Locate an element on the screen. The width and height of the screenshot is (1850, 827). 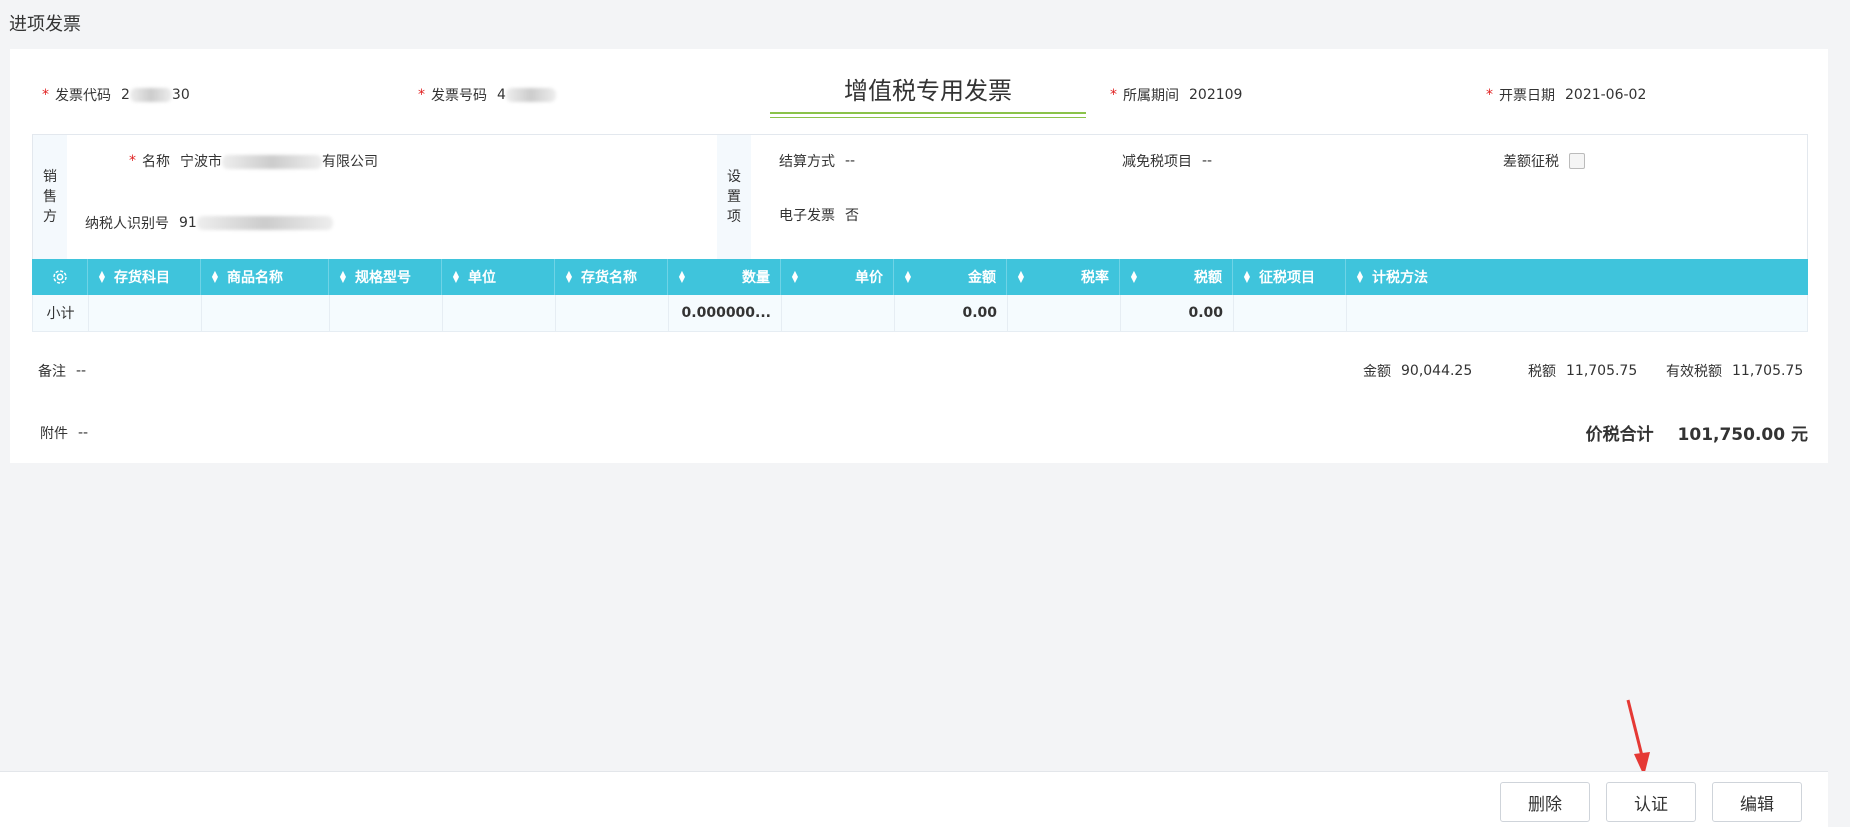
page-title: 进项发票 is located at coordinates (45, 24).